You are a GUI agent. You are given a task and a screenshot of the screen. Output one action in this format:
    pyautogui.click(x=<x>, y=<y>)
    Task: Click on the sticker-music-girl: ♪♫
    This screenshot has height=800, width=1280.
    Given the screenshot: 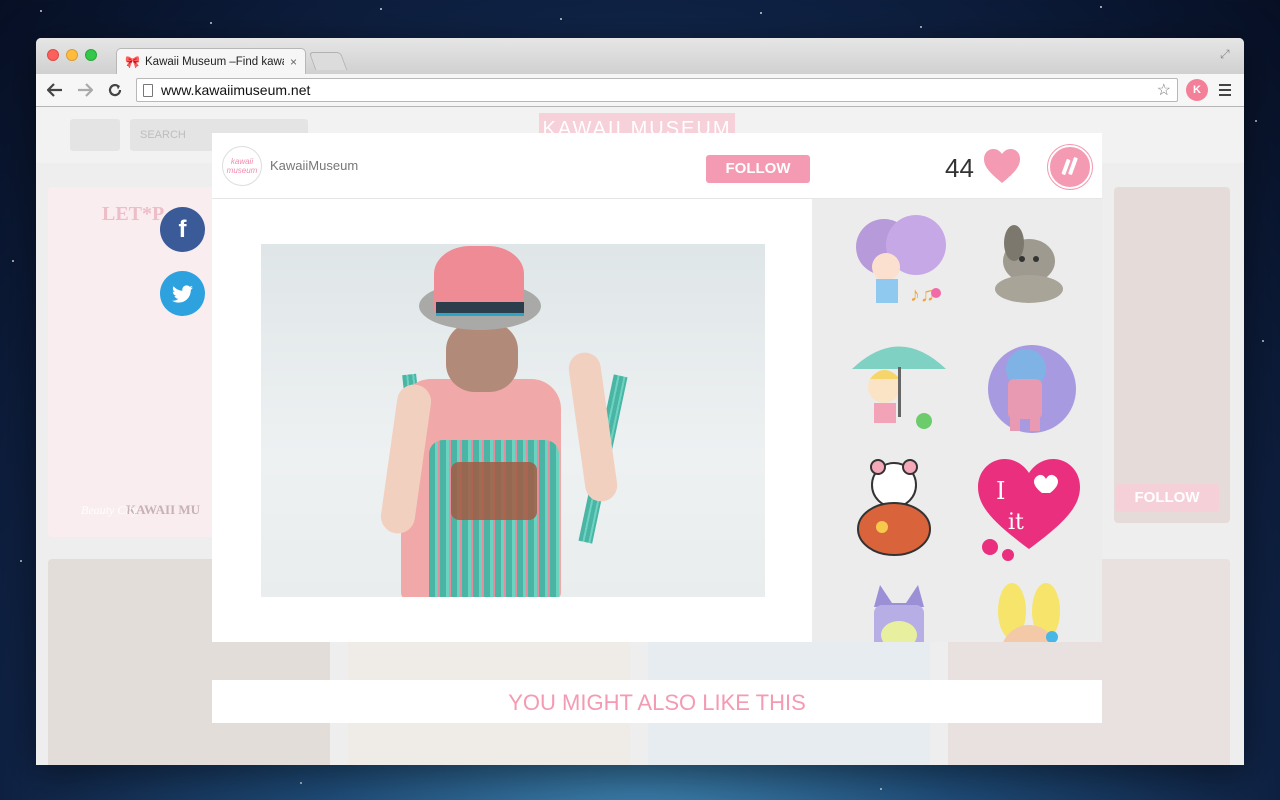 What is the action you would take?
    pyautogui.click(x=899, y=260)
    